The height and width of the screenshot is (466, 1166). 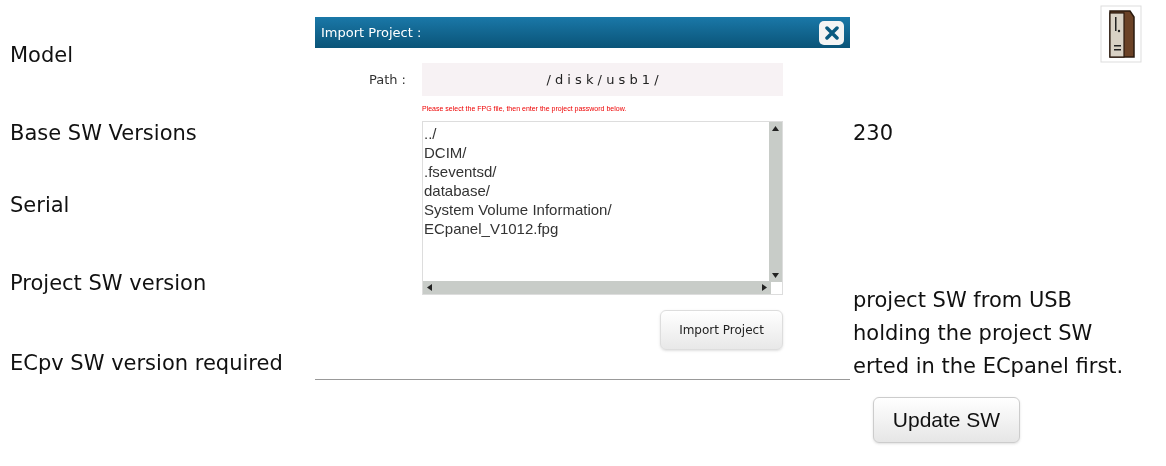 I want to click on vertical-scrollbar, so click(x=775, y=202).